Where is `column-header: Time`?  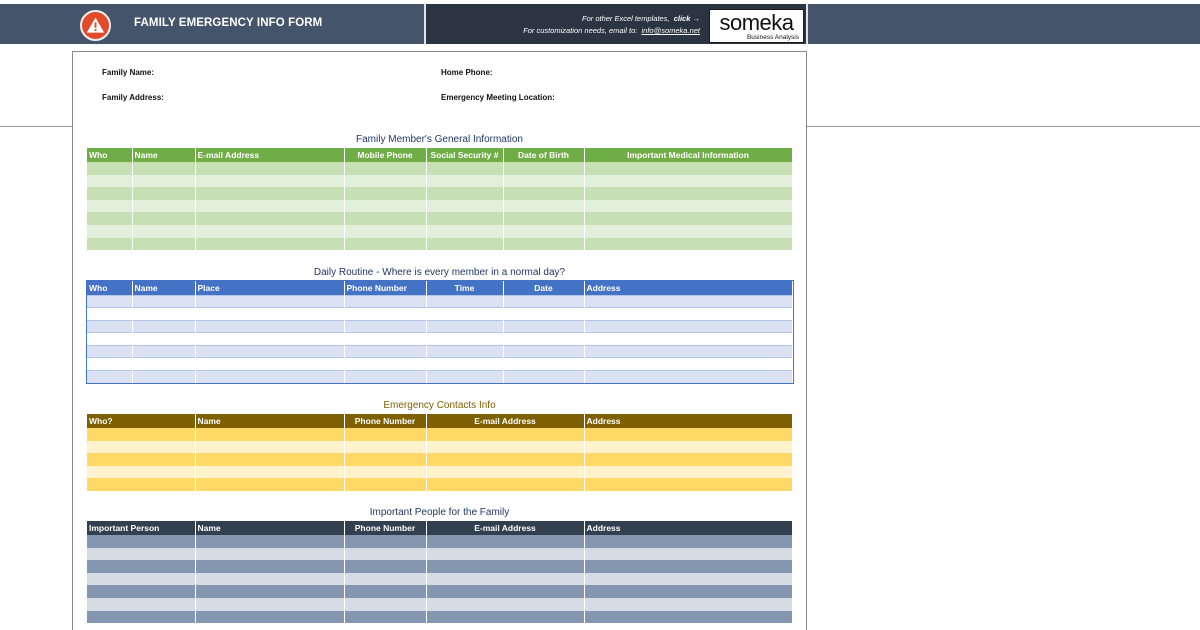 column-header: Time is located at coordinates (465, 288).